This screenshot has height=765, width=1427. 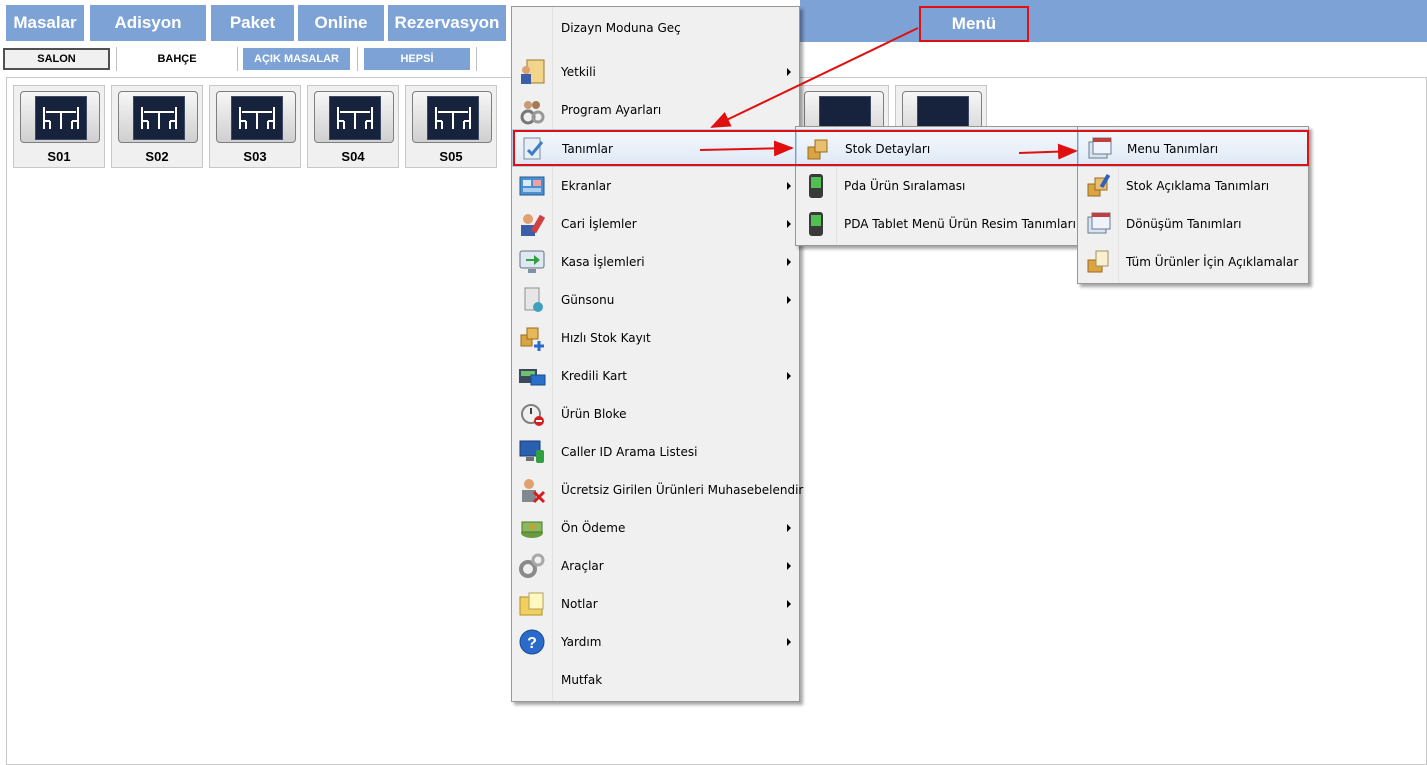 I want to click on boxes-pencil-icon, so click(x=1099, y=185).